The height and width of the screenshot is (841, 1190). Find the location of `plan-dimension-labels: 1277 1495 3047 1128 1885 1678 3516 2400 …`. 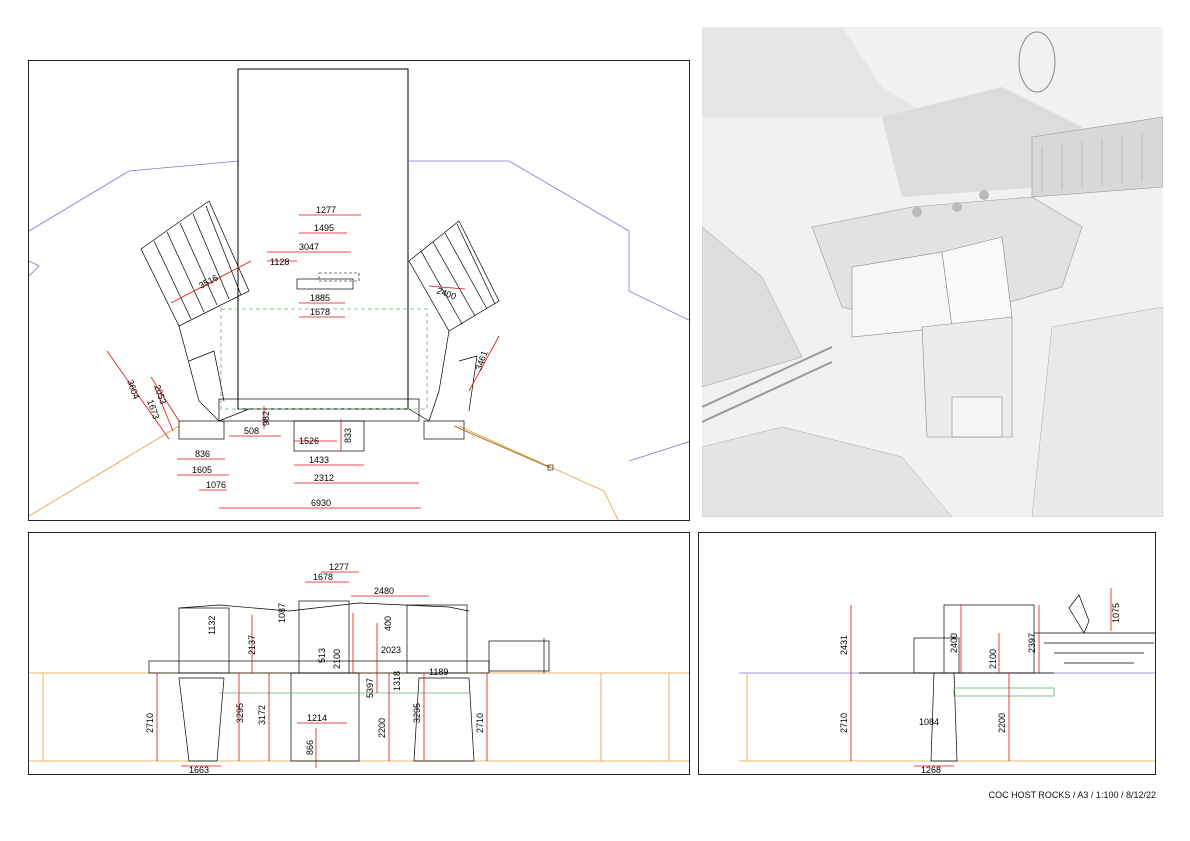

plan-dimension-labels: 1277 1495 3047 1128 1885 1678 3516 2400 … is located at coordinates (307, 356).